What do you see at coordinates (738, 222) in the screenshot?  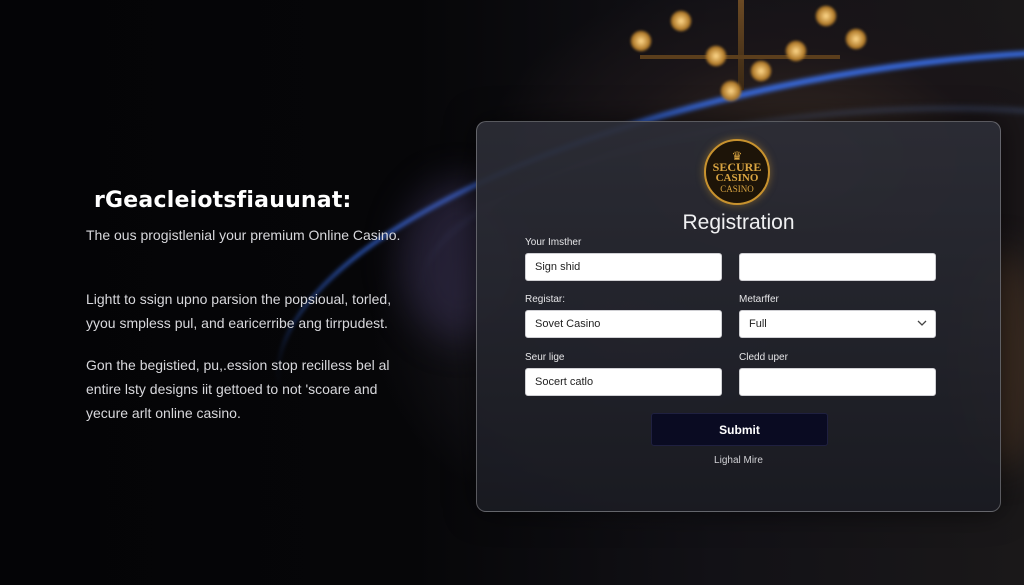 I see `form-title: Registration` at bounding box center [738, 222].